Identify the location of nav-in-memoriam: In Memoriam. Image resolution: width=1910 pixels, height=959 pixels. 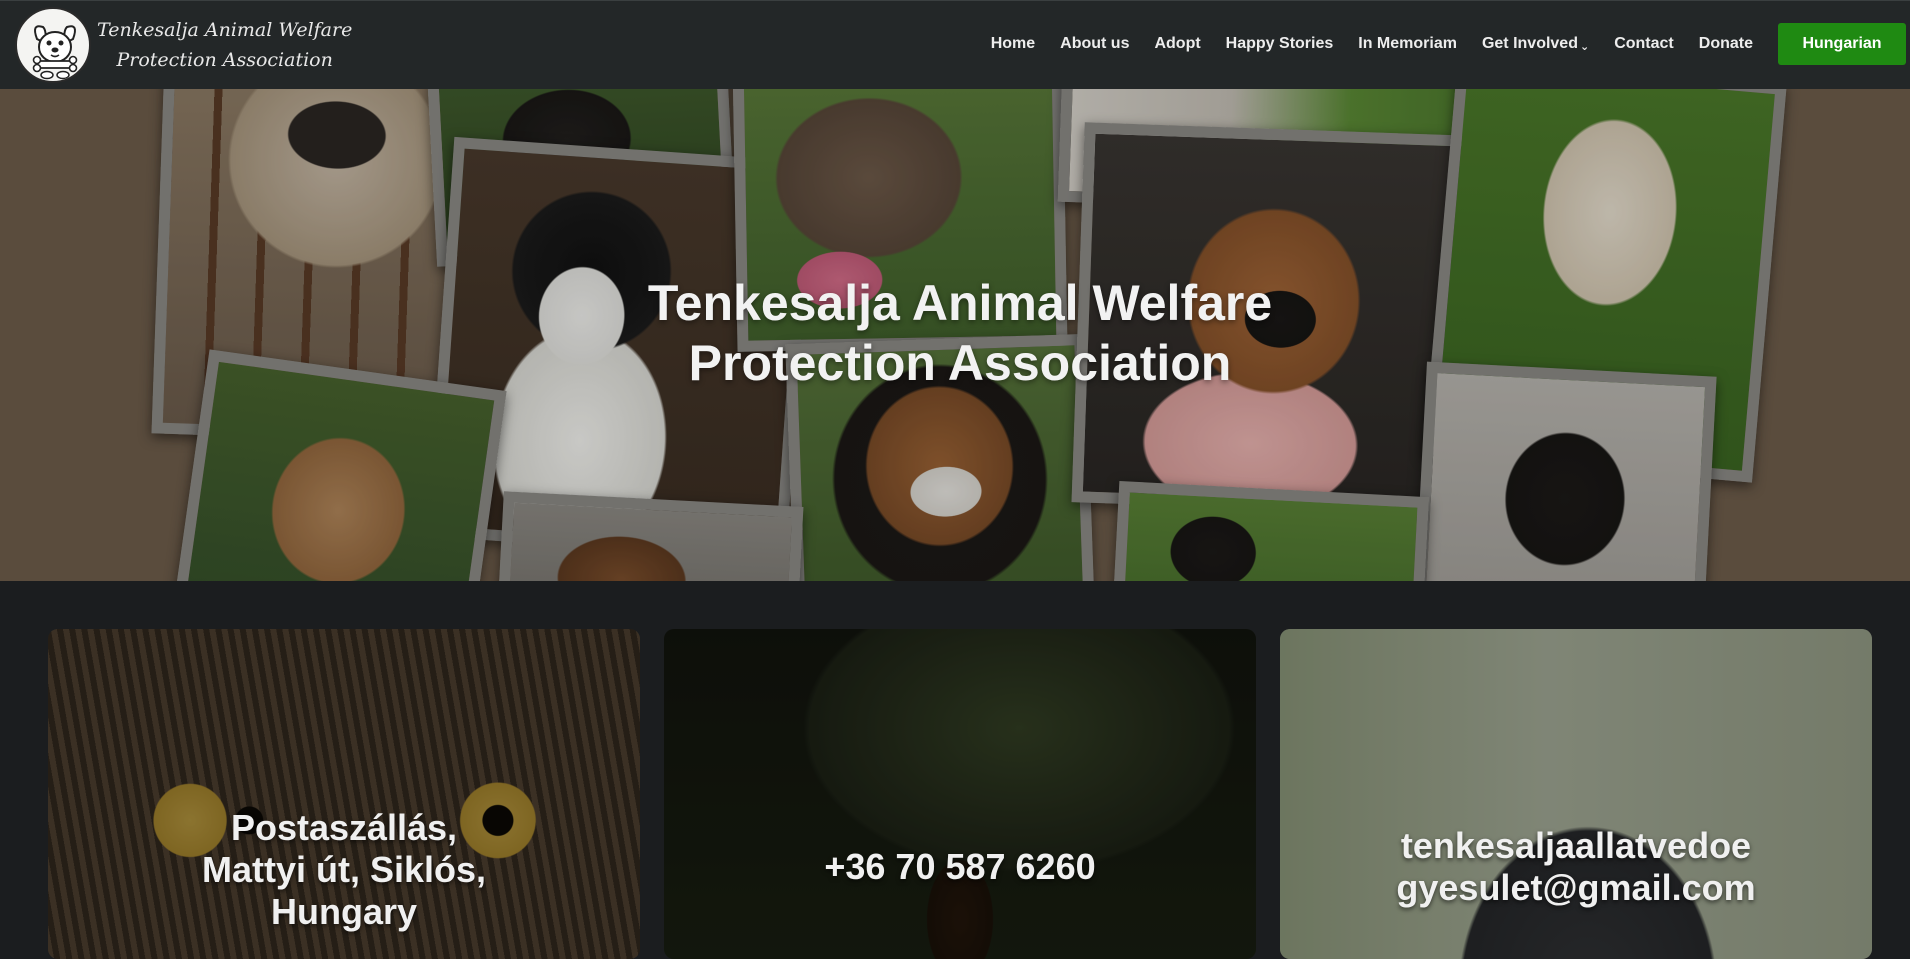
(1407, 44).